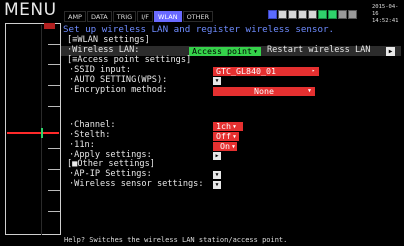  Describe the element at coordinates (49, 26) in the screenshot. I see `channel-badge` at that location.